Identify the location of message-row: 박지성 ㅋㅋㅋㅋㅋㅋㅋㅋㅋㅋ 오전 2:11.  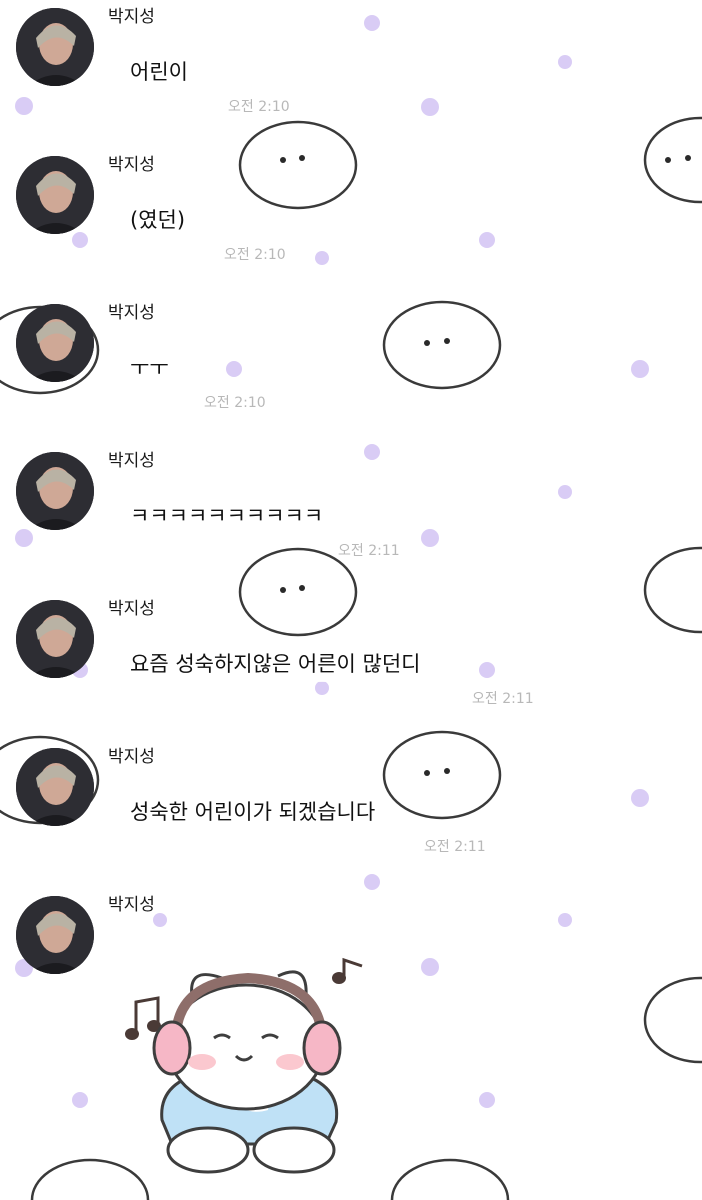
(351, 518).